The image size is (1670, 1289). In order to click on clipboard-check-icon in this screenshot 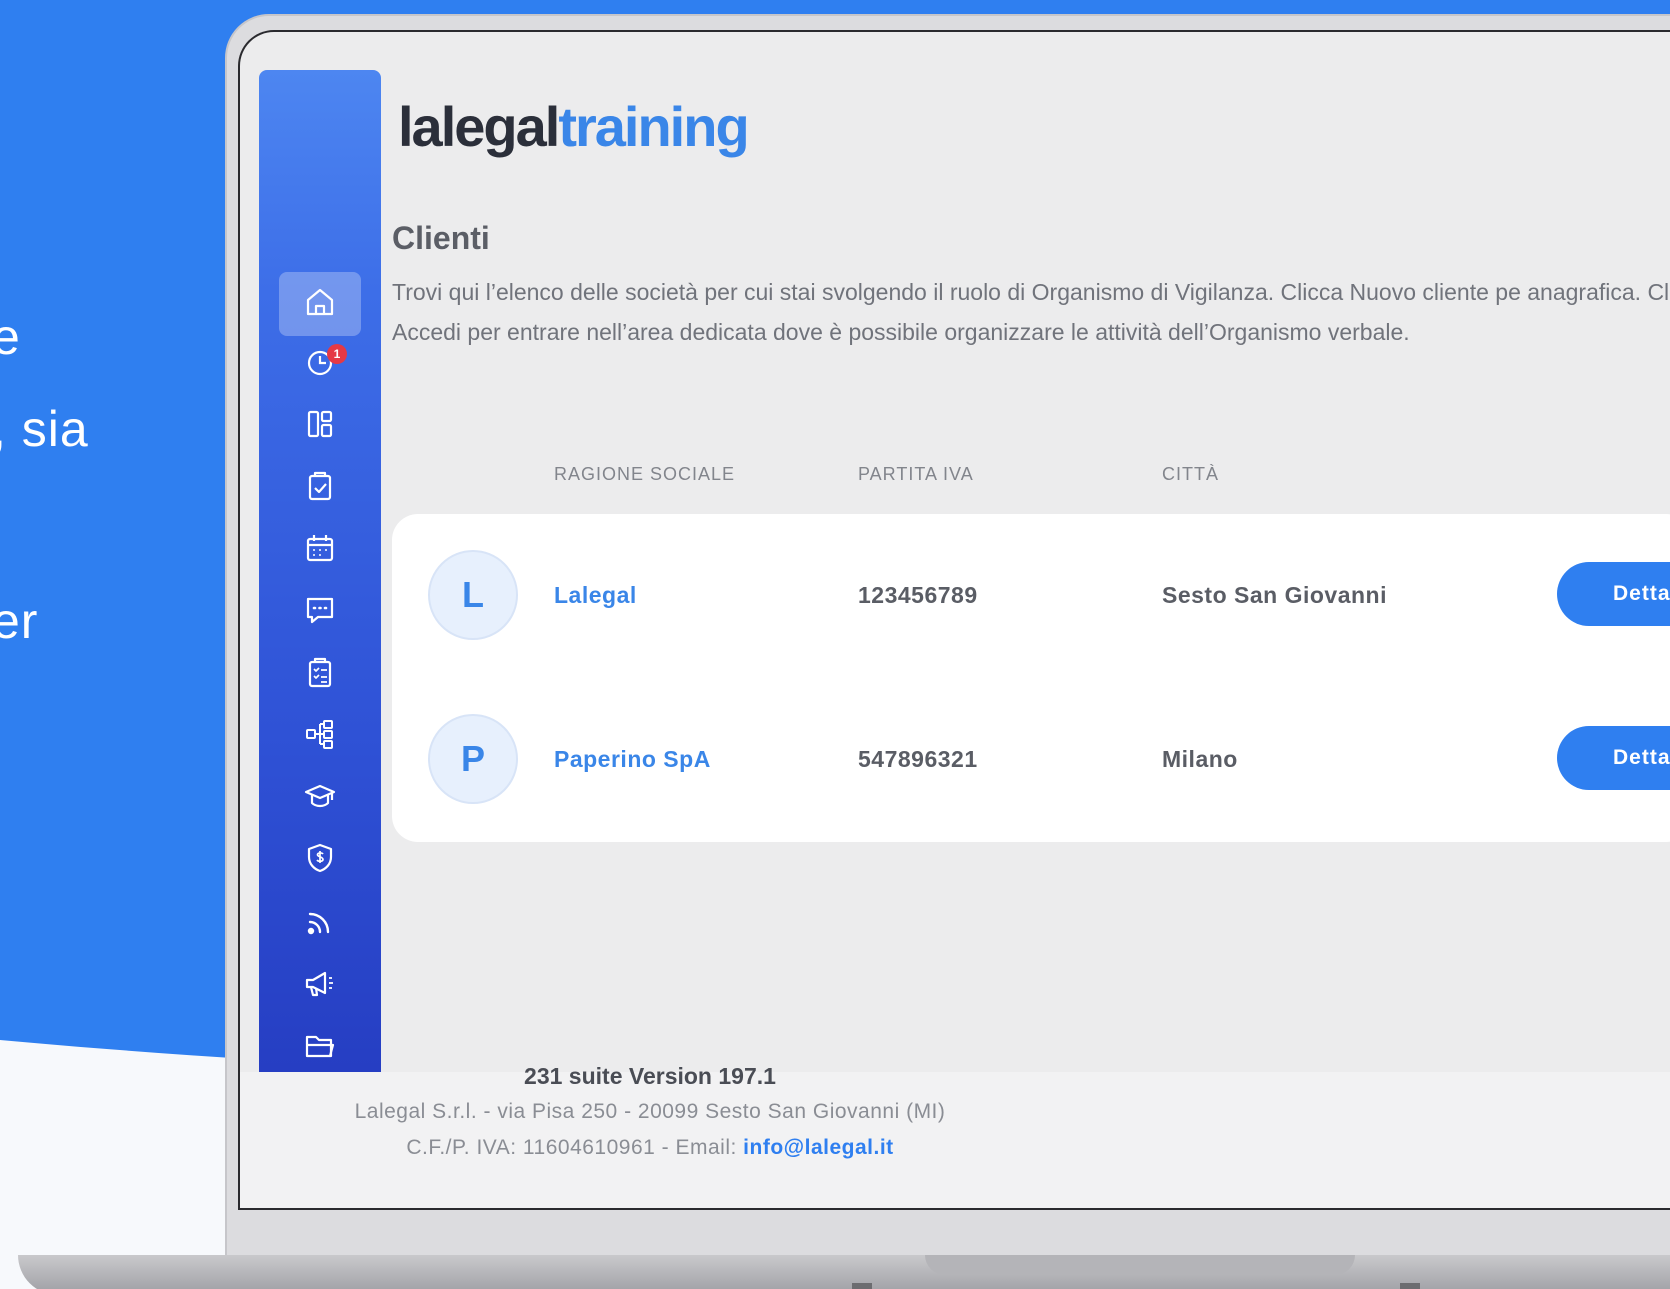, I will do `click(320, 488)`.